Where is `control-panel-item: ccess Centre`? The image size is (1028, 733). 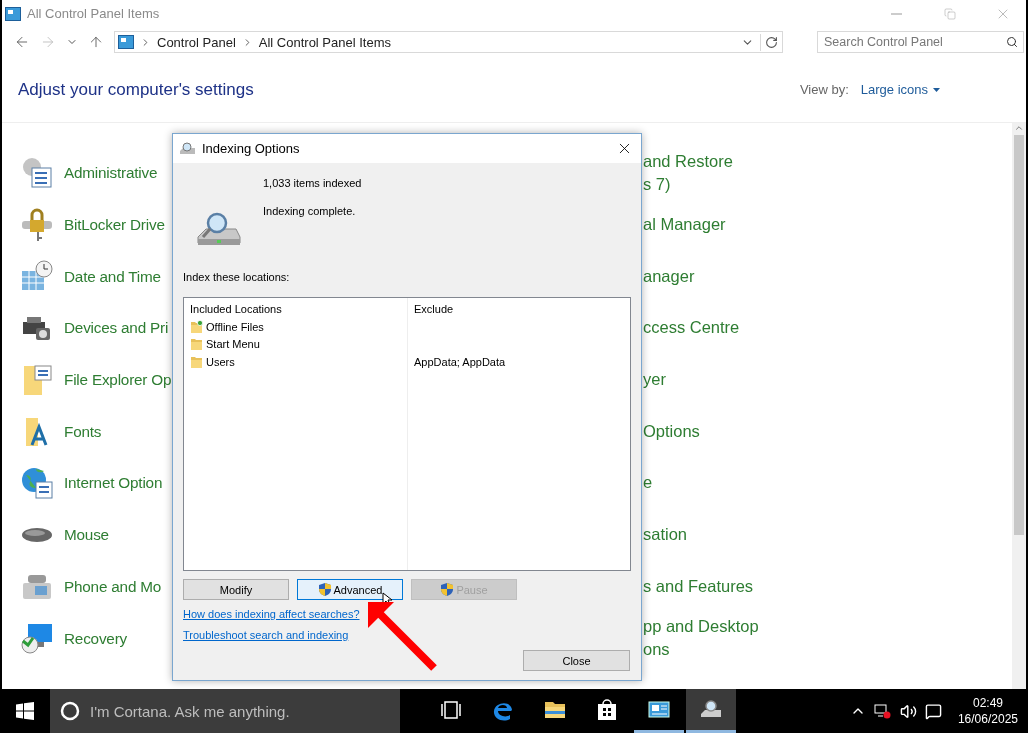 control-panel-item: ccess Centre is located at coordinates (691, 328).